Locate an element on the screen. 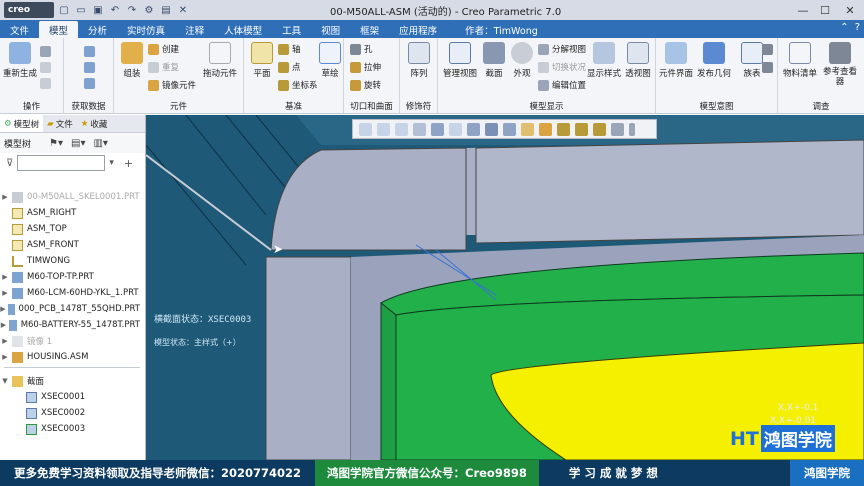 This screenshot has width=864, height=486. minimize-button: — is located at coordinates (803, 10).